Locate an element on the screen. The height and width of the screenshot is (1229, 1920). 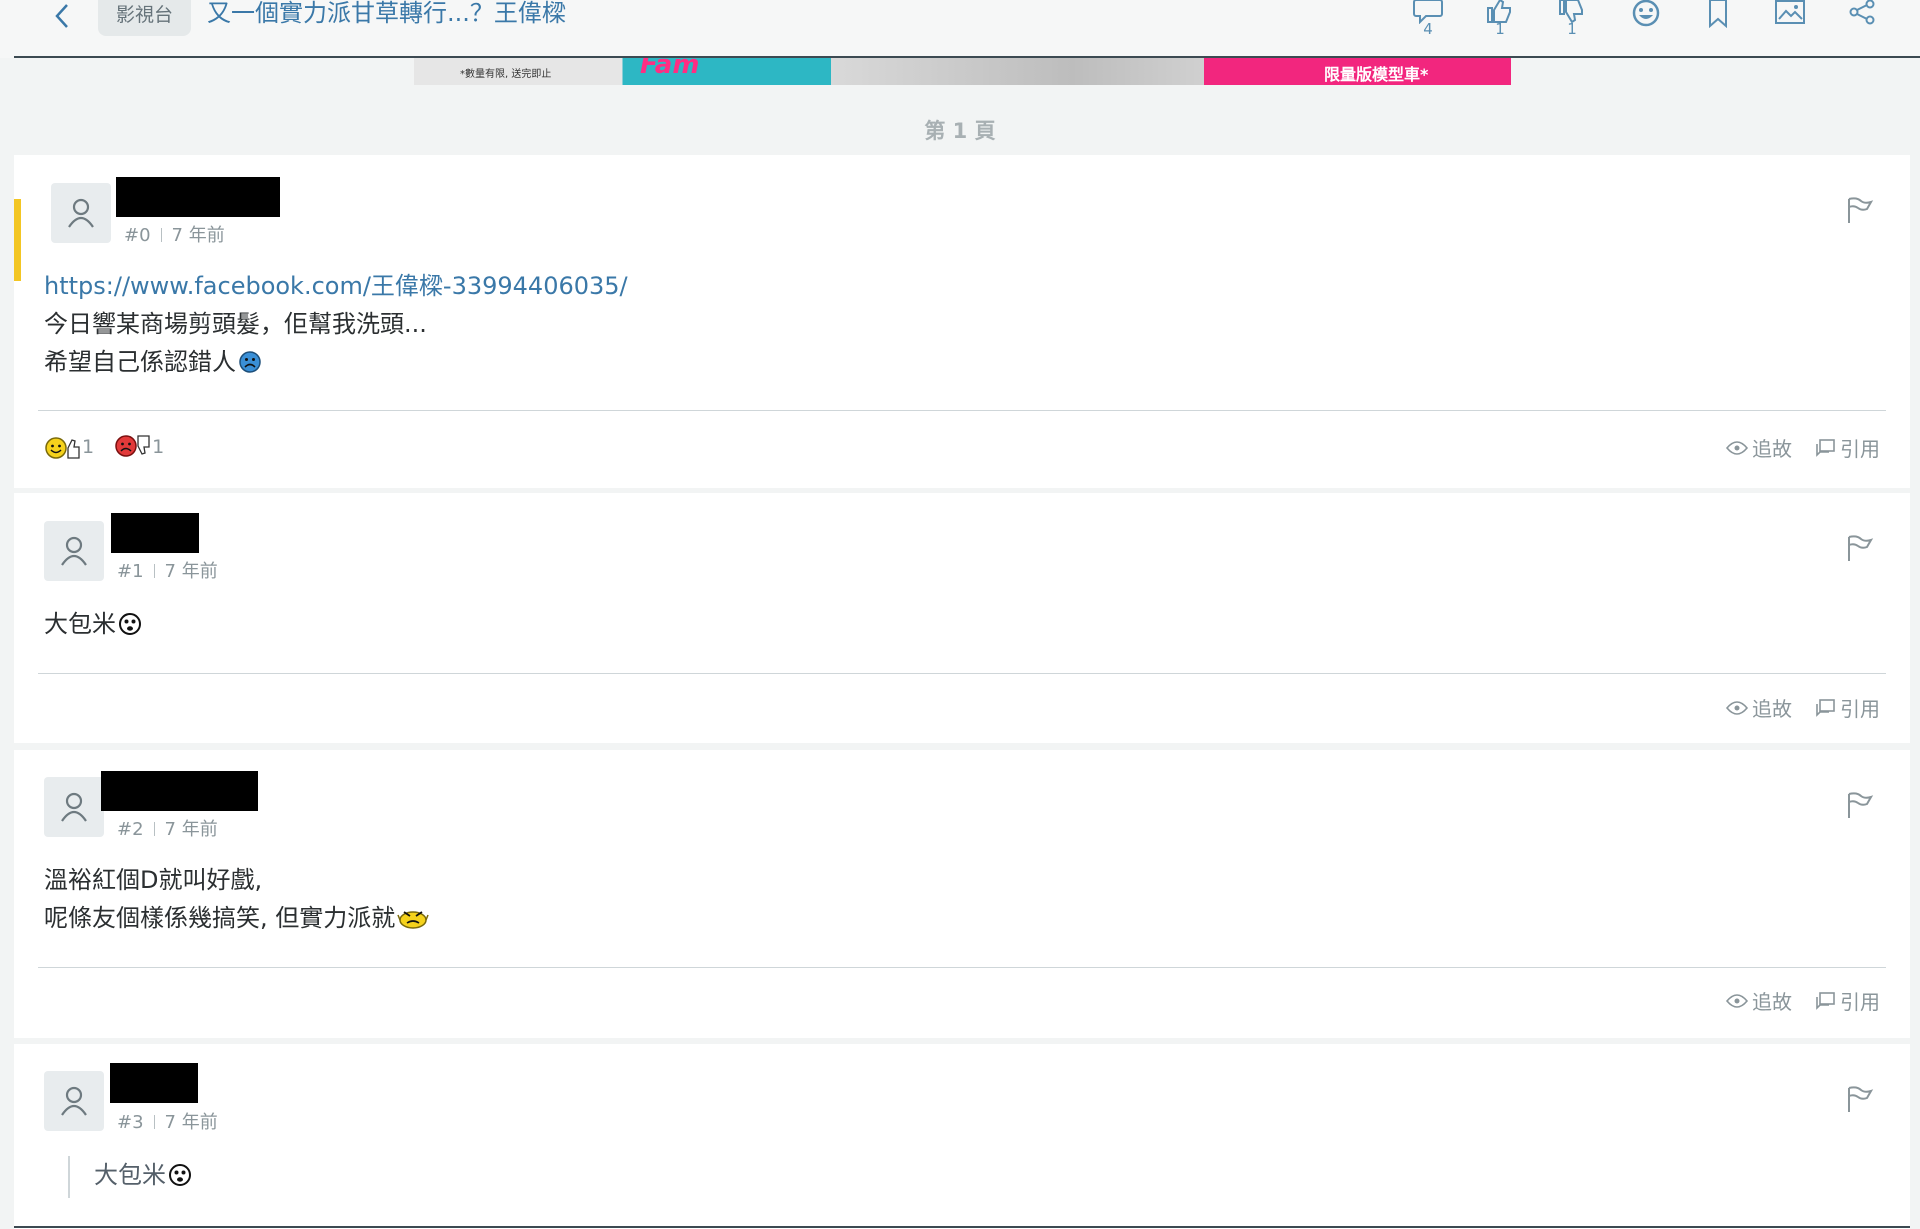
bookmark-icon is located at coordinates (1718, 14).